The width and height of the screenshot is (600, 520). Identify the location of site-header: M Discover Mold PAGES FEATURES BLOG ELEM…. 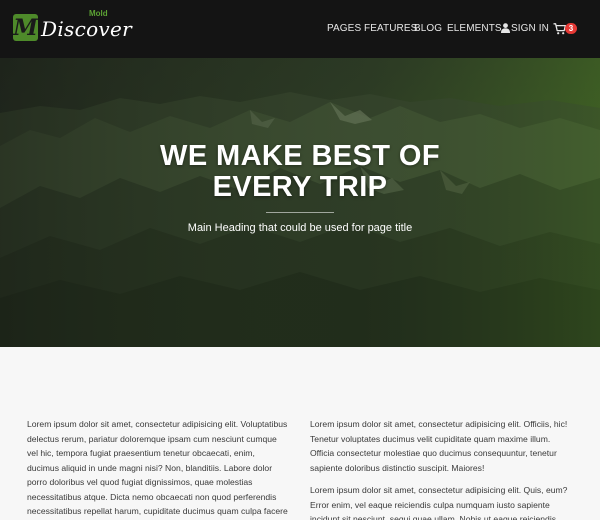
(300, 29).